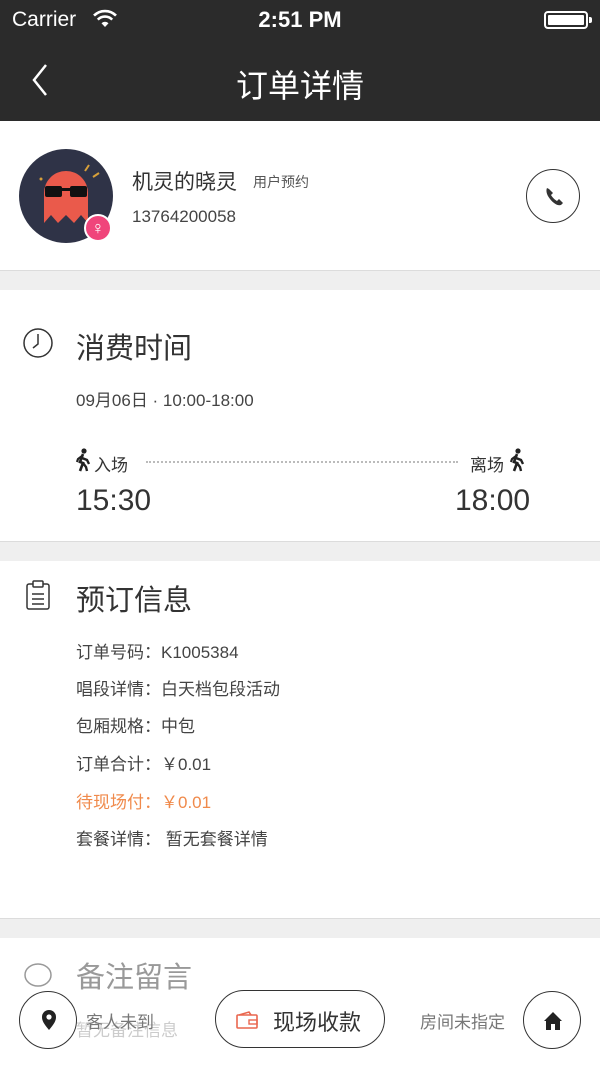 This screenshot has height=1067, width=600. What do you see at coordinates (144, 764) in the screenshot?
I see `order-total: 订单合计：￥0.01` at bounding box center [144, 764].